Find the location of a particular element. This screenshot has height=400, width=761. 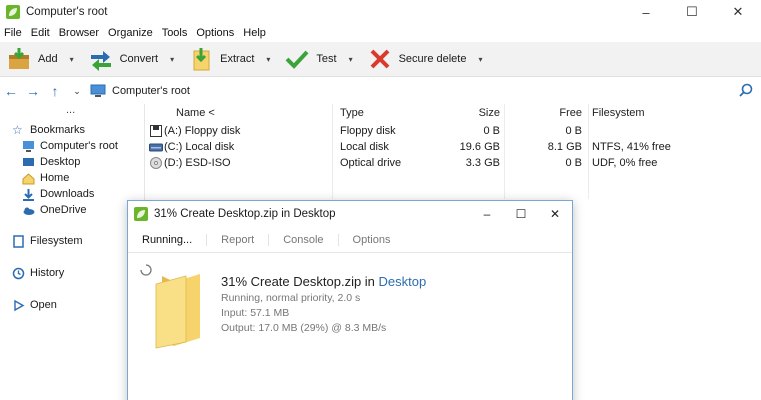

cloud-icon is located at coordinates (29, 211).